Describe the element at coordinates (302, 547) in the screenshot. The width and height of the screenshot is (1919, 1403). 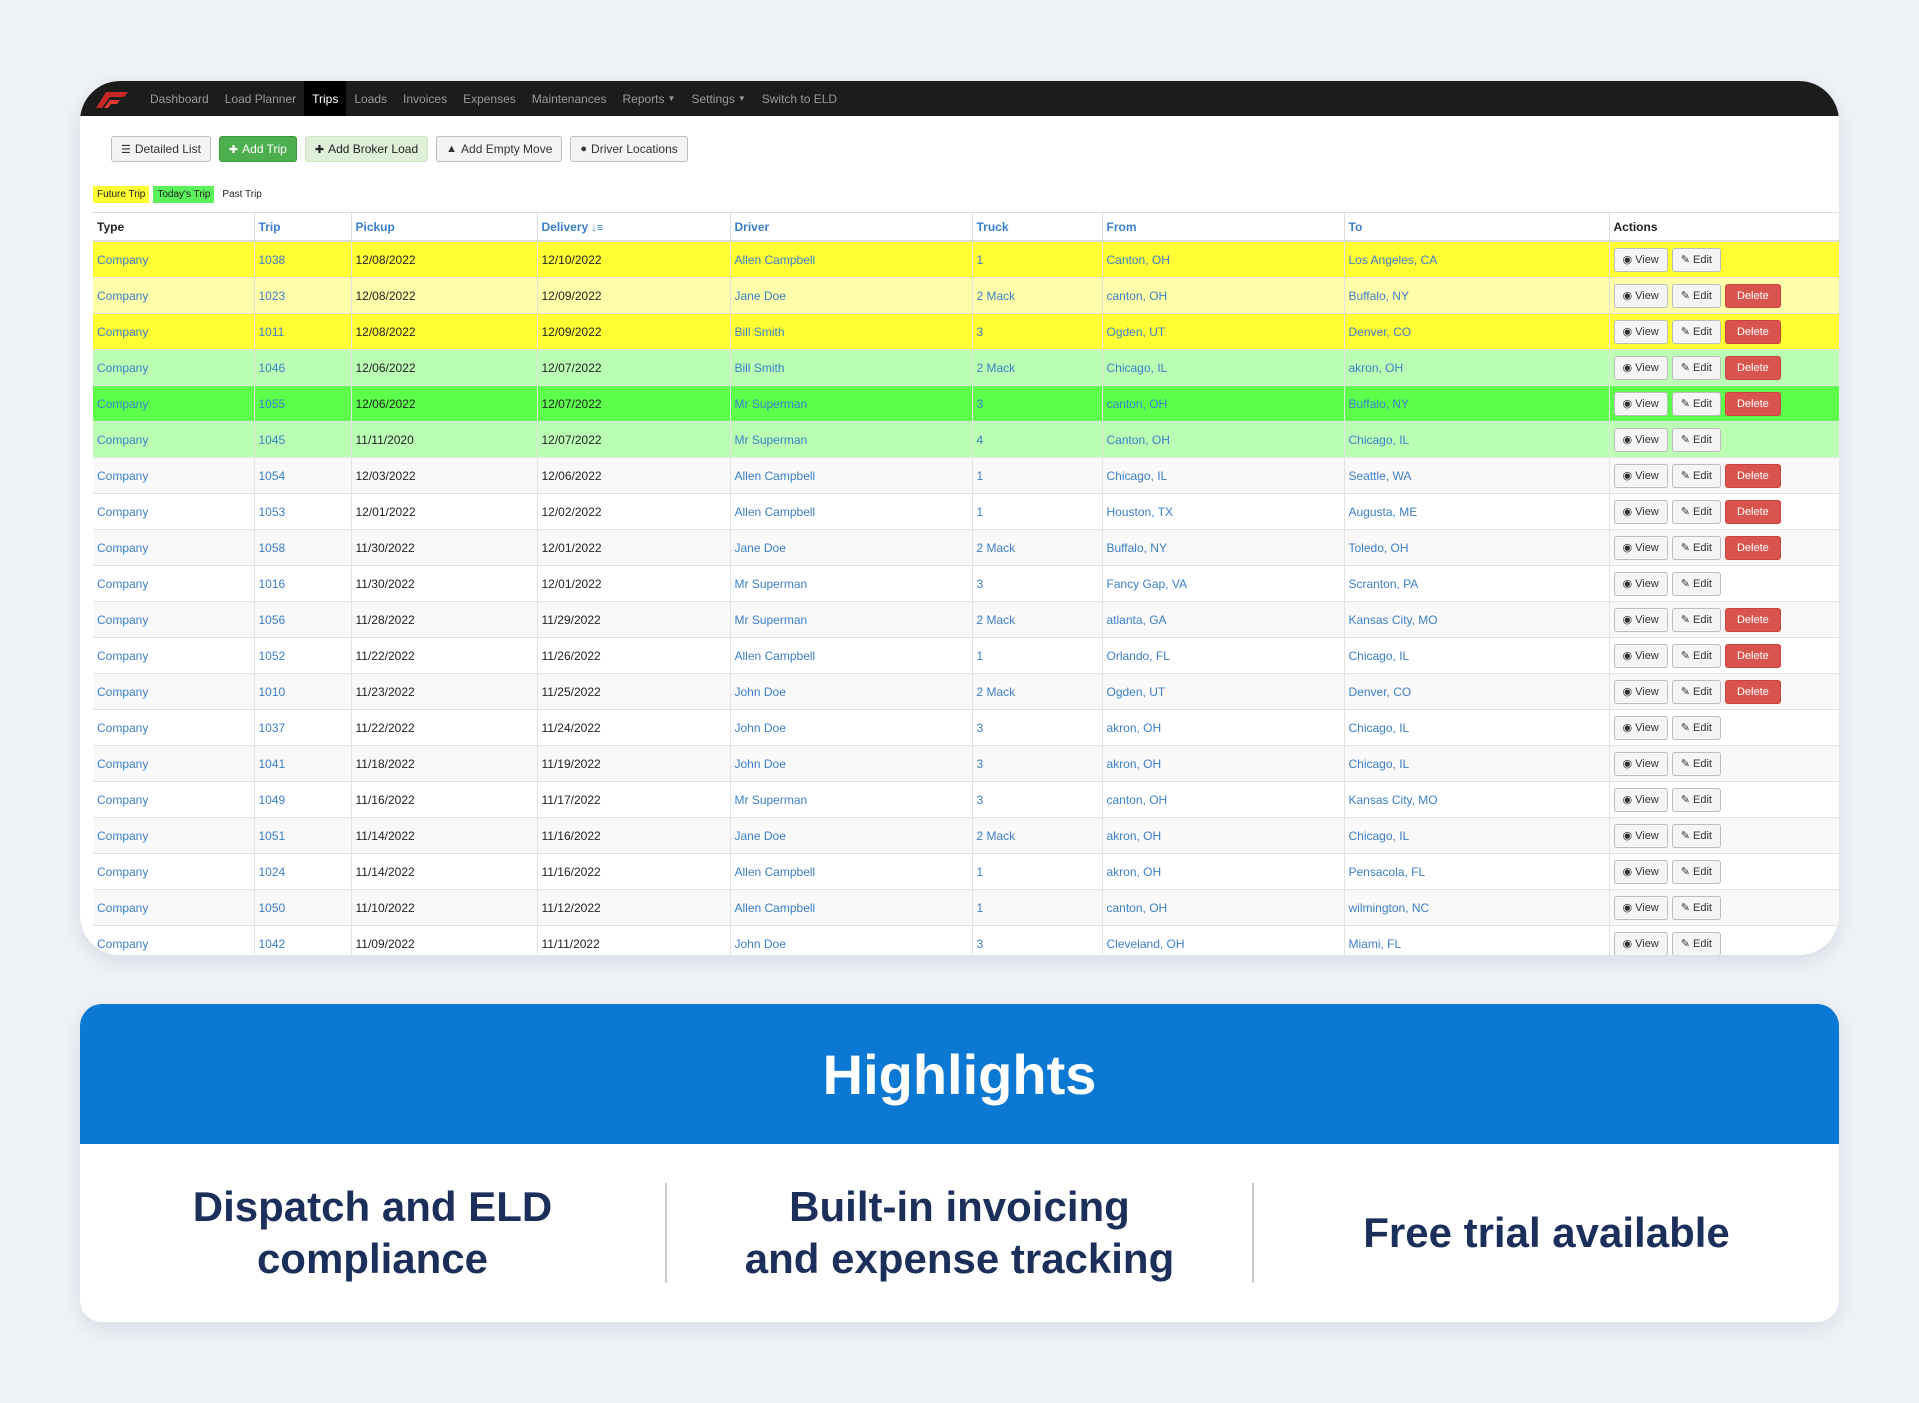
I see `cell-trip: 1058` at that location.